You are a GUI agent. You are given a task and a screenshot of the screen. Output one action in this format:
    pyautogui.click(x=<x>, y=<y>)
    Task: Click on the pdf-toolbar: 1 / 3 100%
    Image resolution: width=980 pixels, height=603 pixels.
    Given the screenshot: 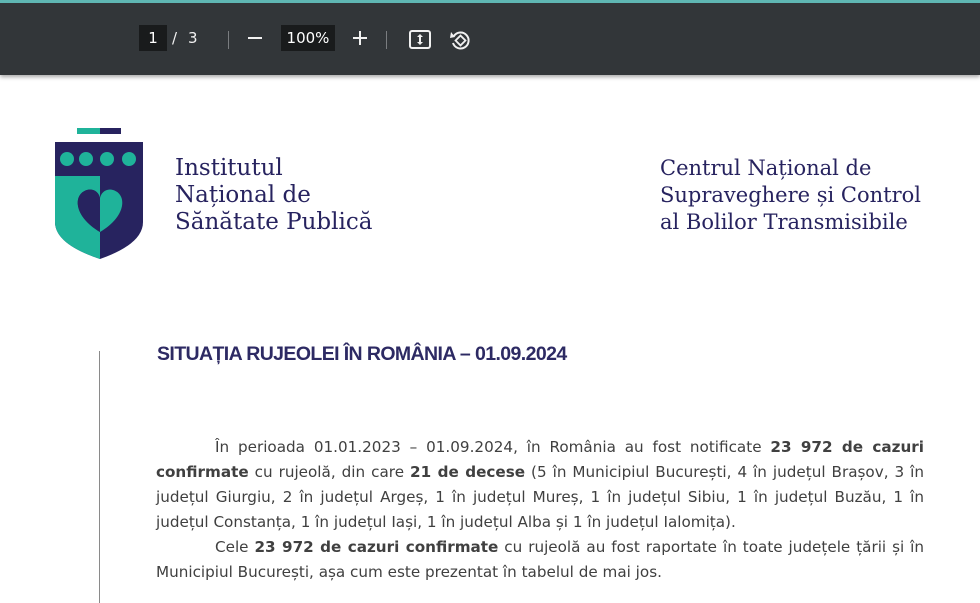 What is the action you would take?
    pyautogui.click(x=490, y=37)
    